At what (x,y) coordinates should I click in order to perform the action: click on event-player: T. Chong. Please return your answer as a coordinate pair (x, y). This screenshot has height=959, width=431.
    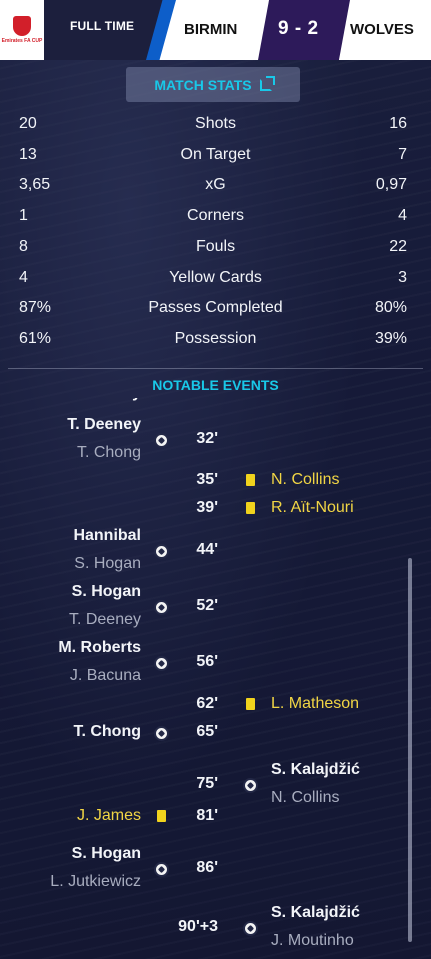
    Looking at the image, I should click on (107, 731).